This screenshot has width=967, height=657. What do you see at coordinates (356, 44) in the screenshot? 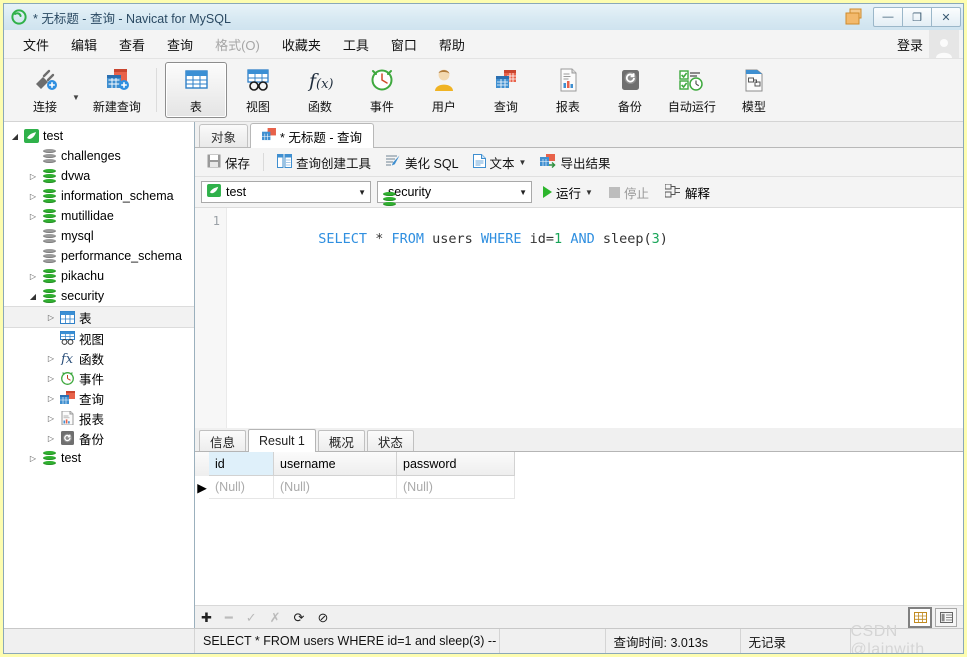
I see `menu-tools: 工具` at bounding box center [356, 44].